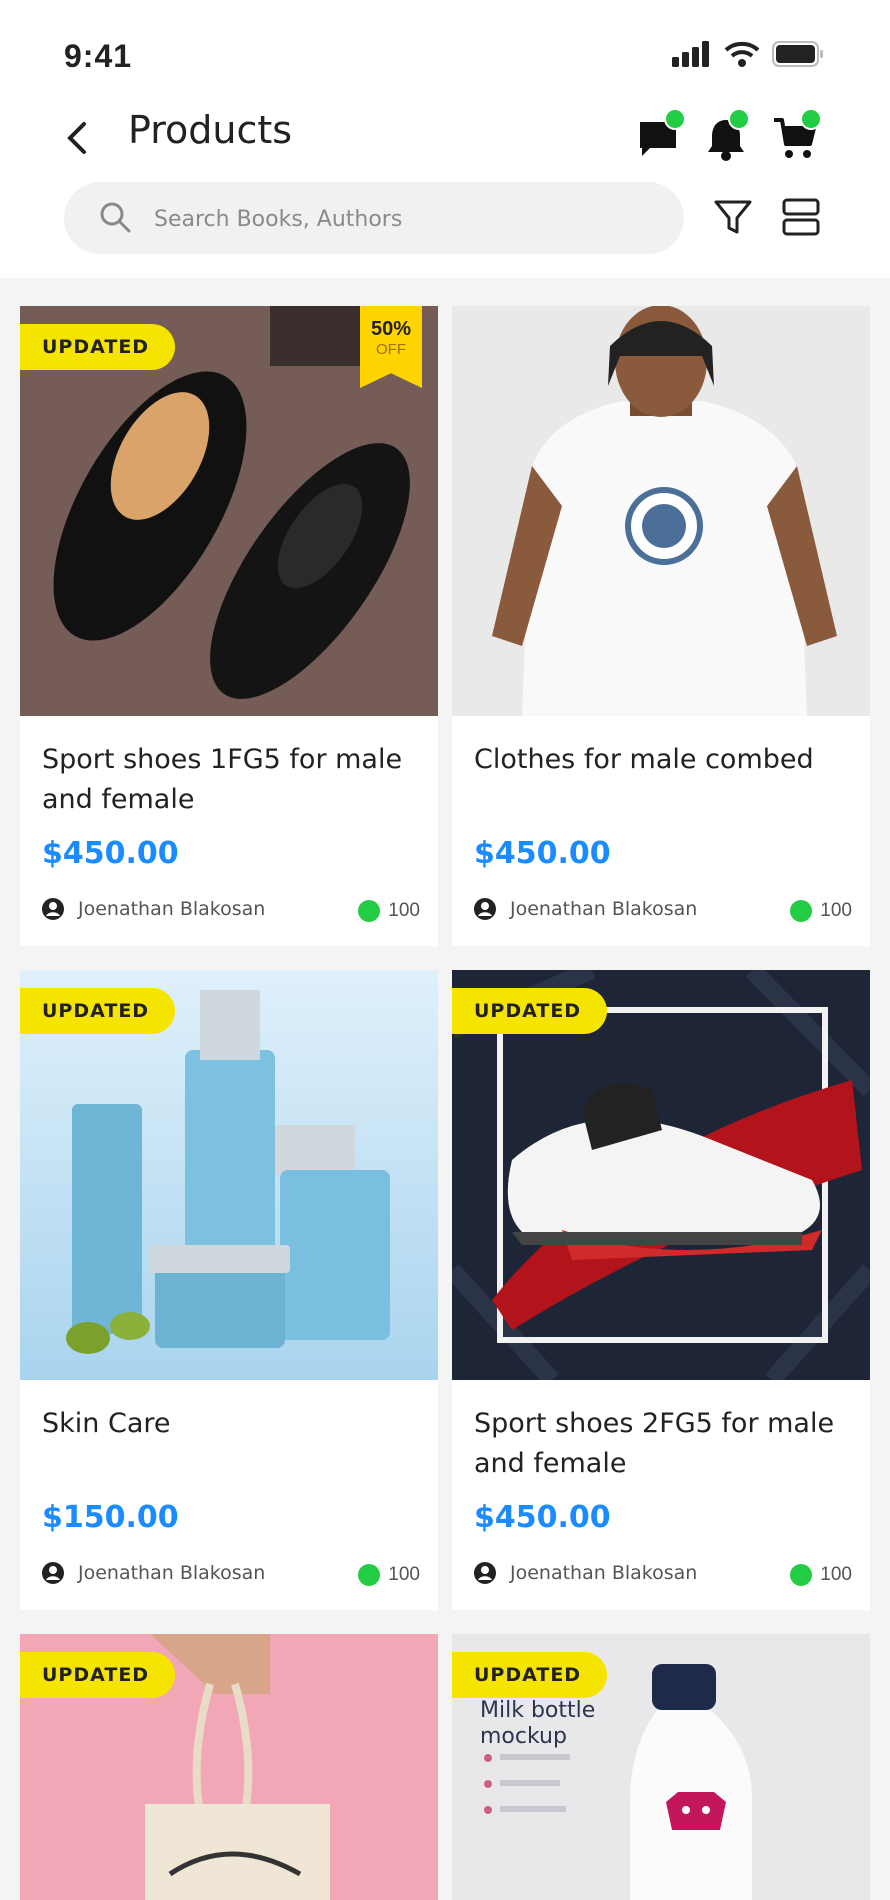 This screenshot has height=1900, width=890. What do you see at coordinates (654, 1443) in the screenshot?
I see `product-name: Sport shoes 2FG5 for male and female` at bounding box center [654, 1443].